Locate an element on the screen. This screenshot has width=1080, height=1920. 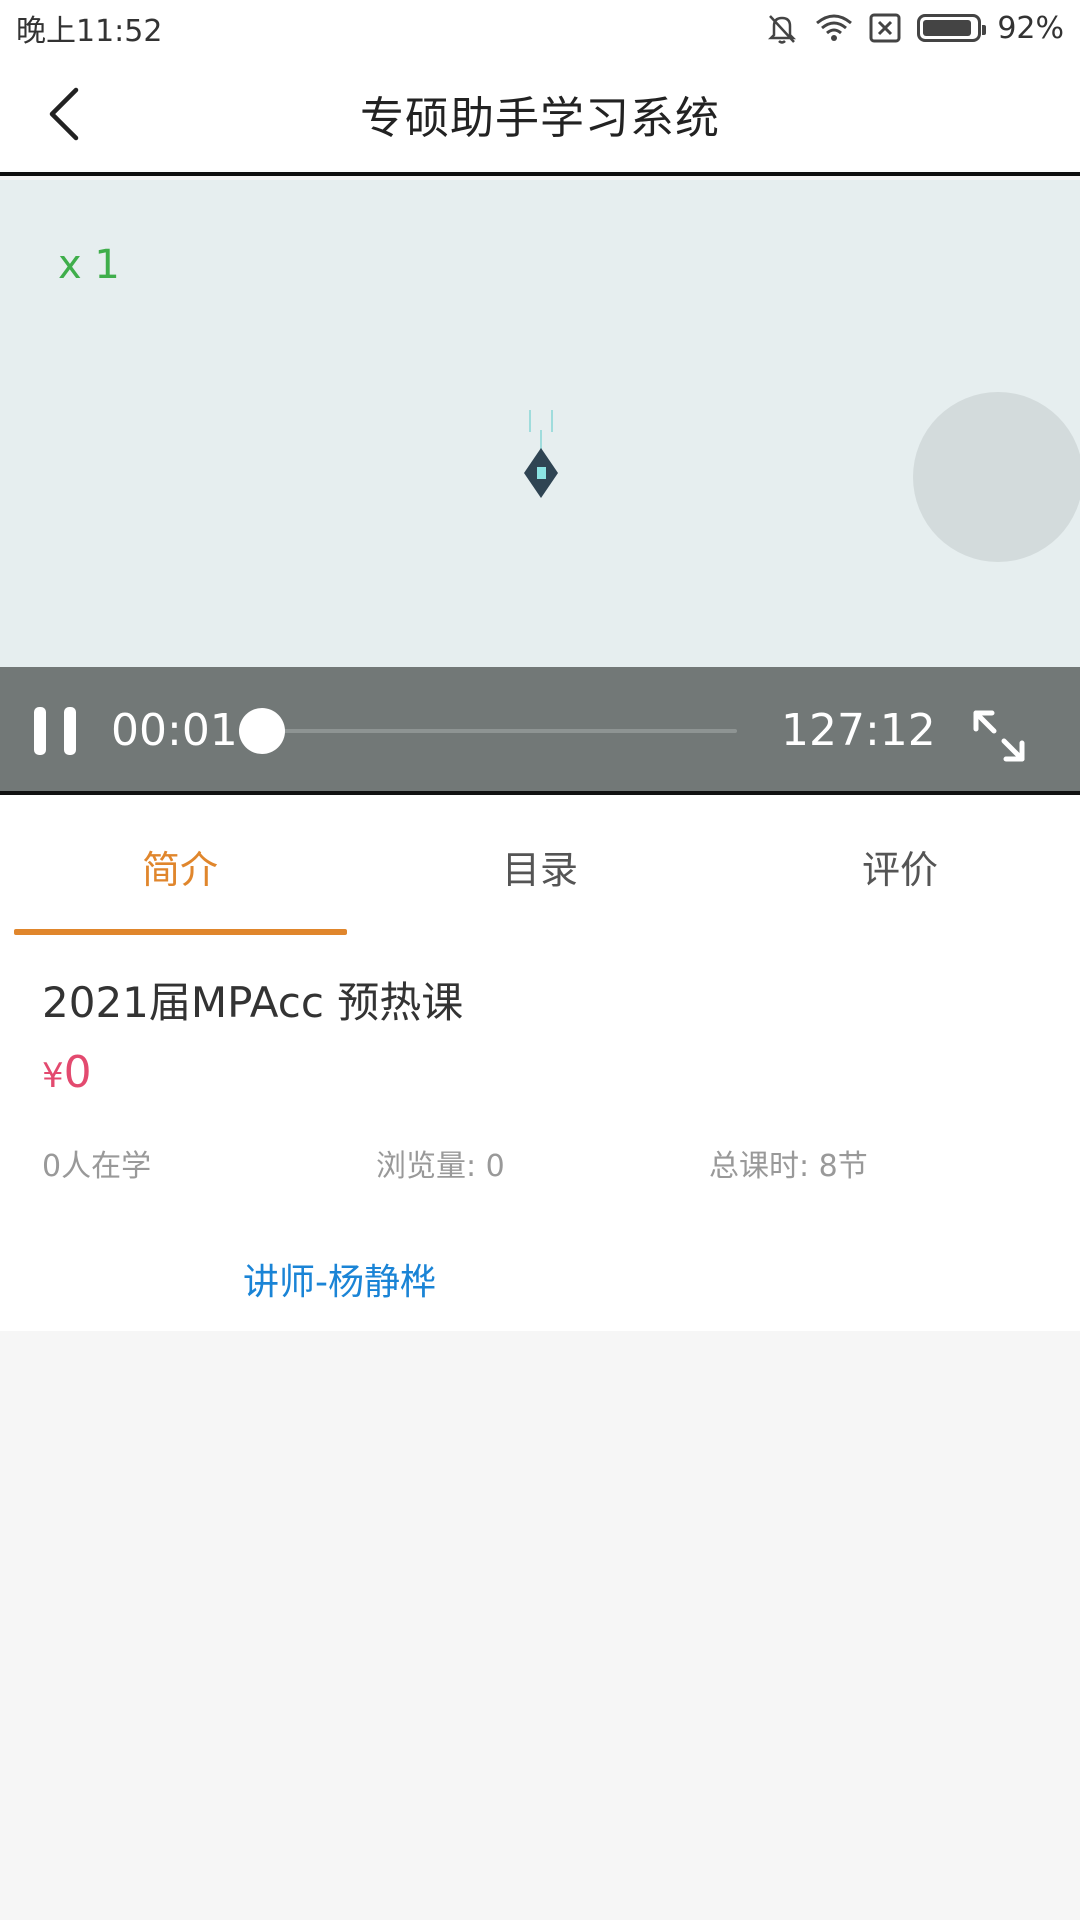
status-icons: 92% is located at coordinates (914, 28).